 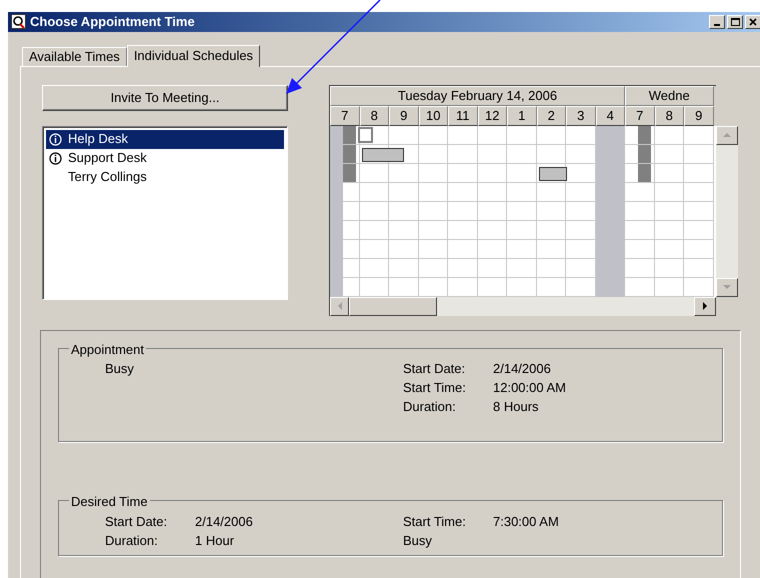 I want to click on up-arrow-icon, so click(x=727, y=135).